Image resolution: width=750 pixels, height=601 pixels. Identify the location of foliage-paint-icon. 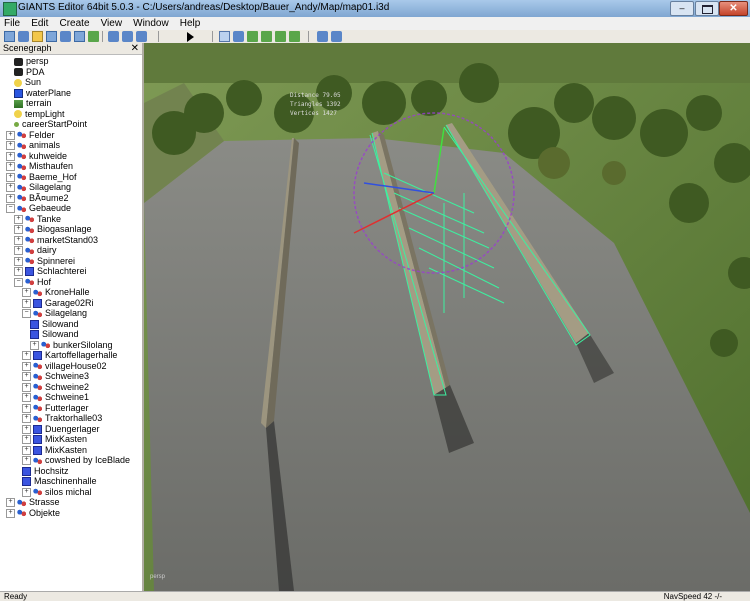
(280, 36).